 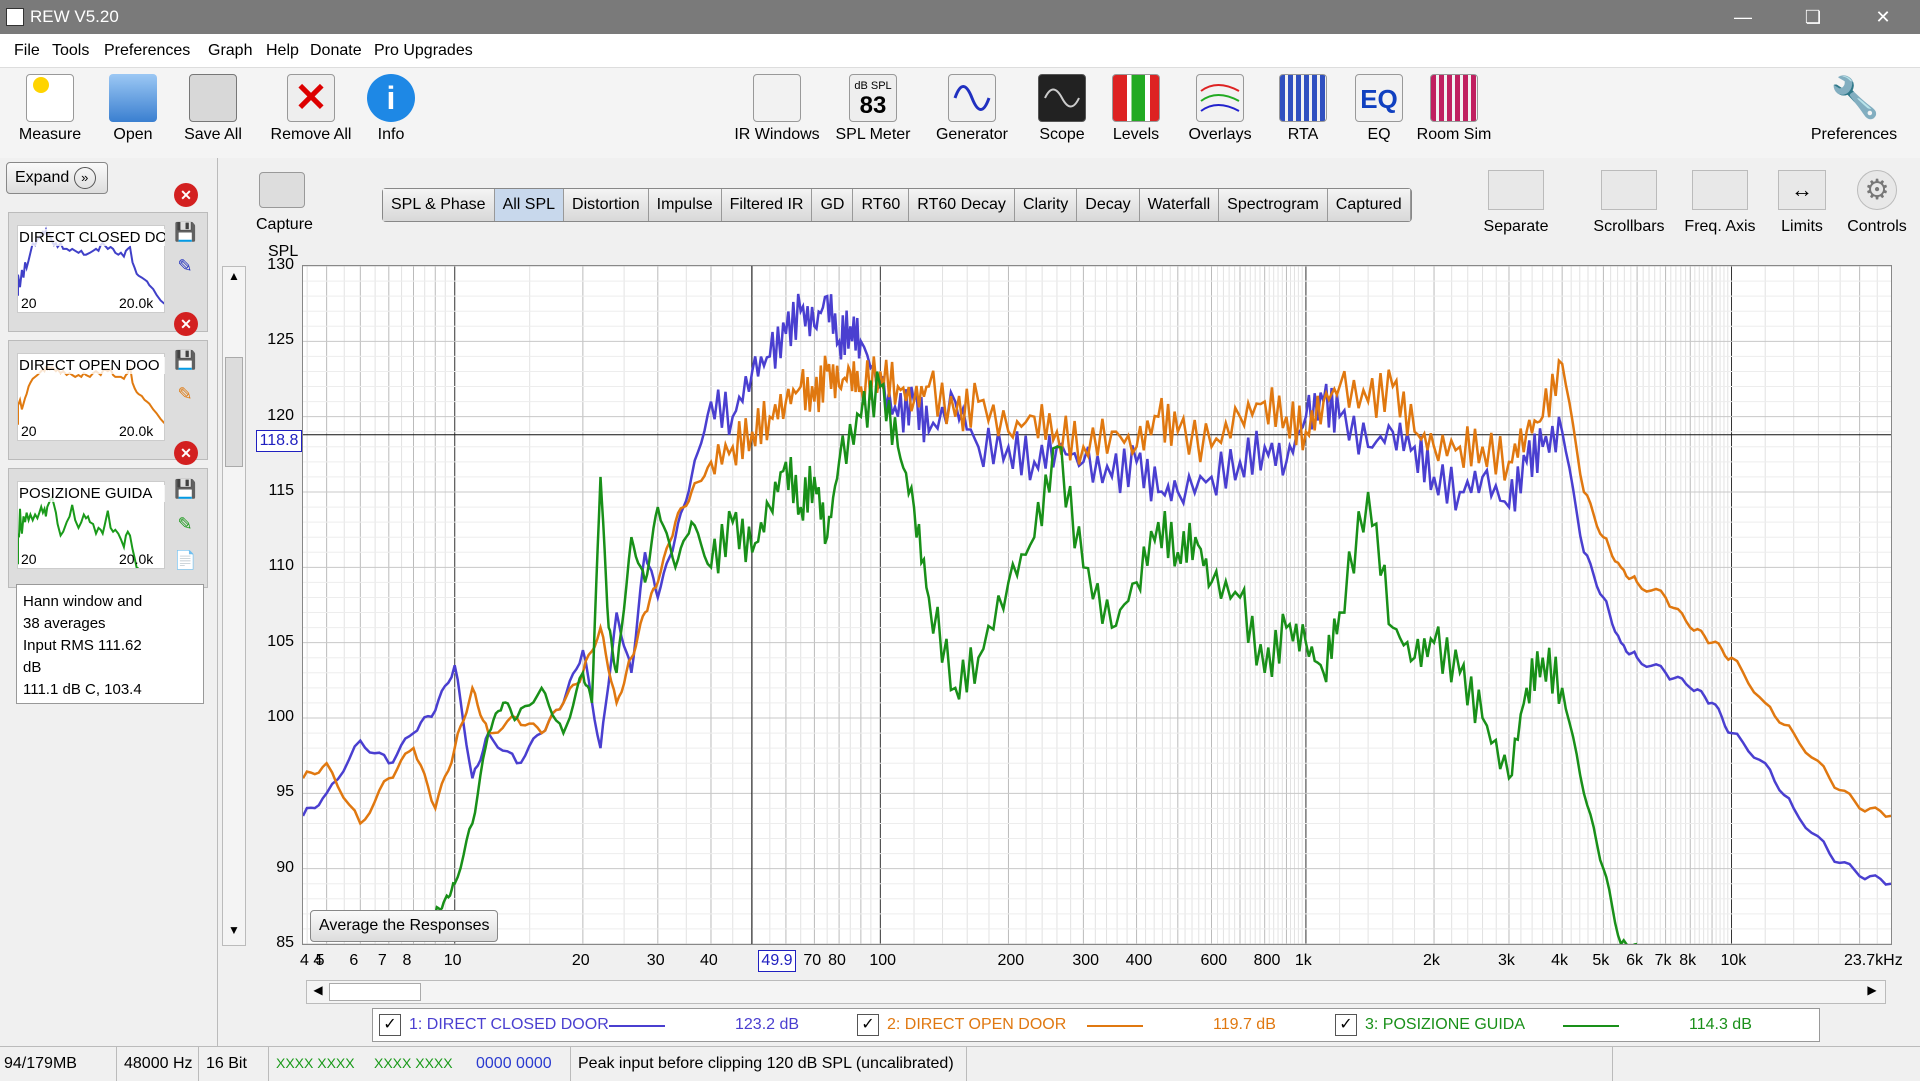 What do you see at coordinates (1369, 205) in the screenshot?
I see `tab-captured: Captured` at bounding box center [1369, 205].